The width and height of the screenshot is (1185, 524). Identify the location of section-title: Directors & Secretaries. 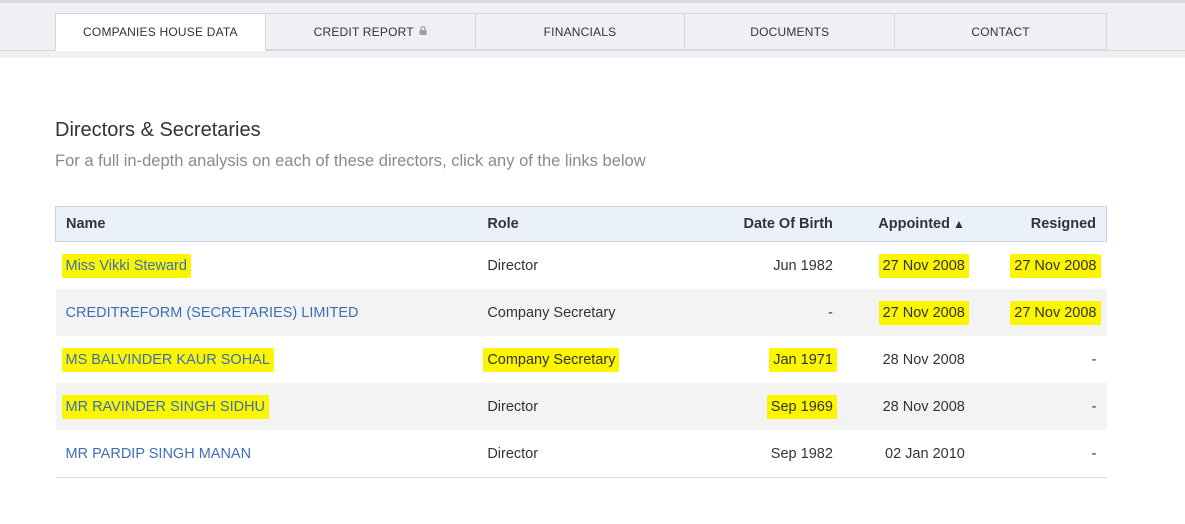
(158, 130).